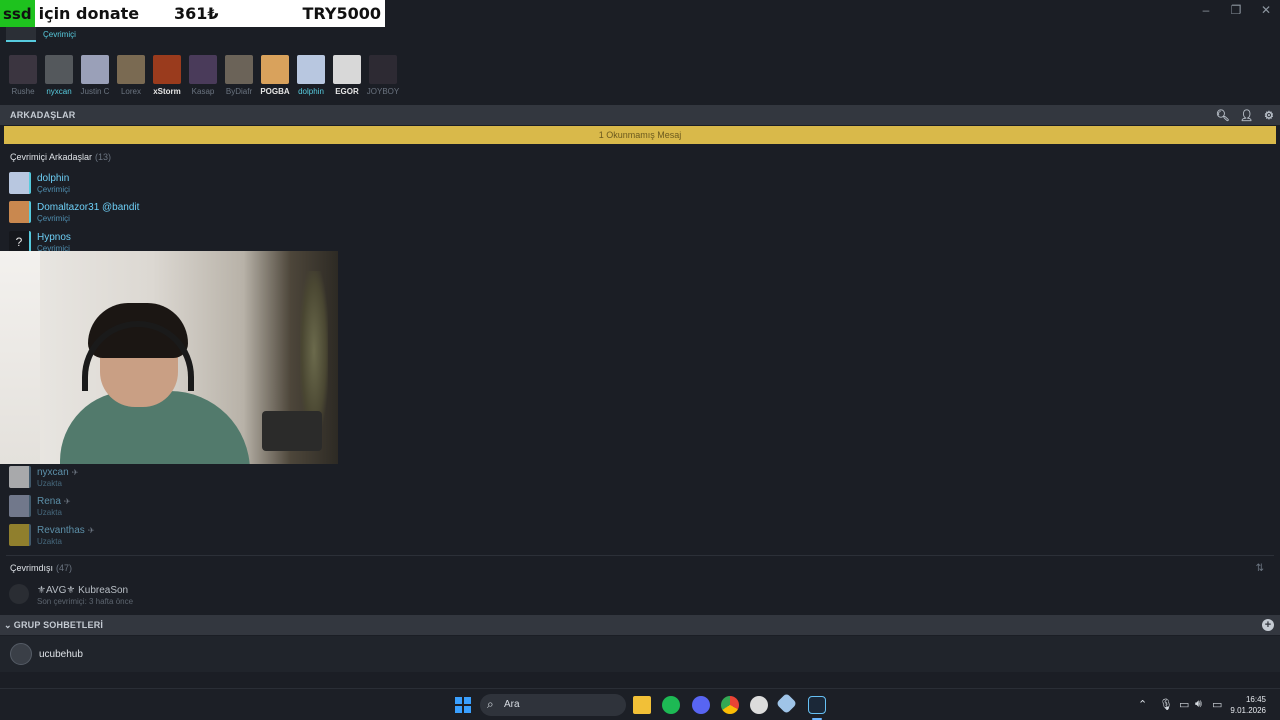 The image size is (1280, 720). What do you see at coordinates (292, 431) in the screenshot?
I see `webcam-speaker` at bounding box center [292, 431].